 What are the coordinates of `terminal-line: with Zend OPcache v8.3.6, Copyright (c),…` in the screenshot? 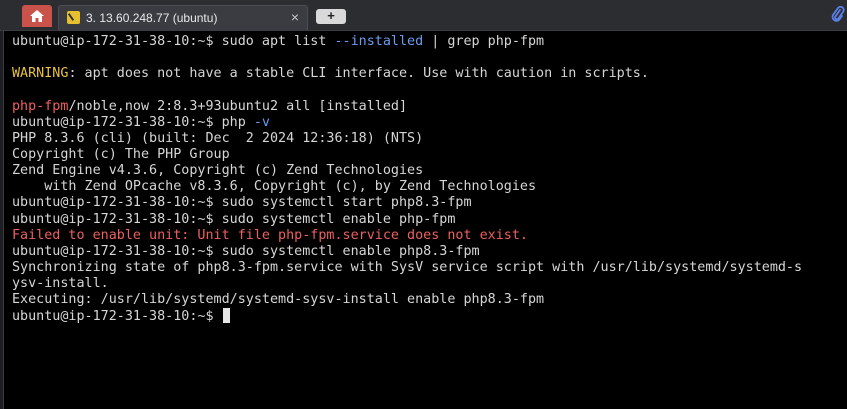 It's located at (274, 187).